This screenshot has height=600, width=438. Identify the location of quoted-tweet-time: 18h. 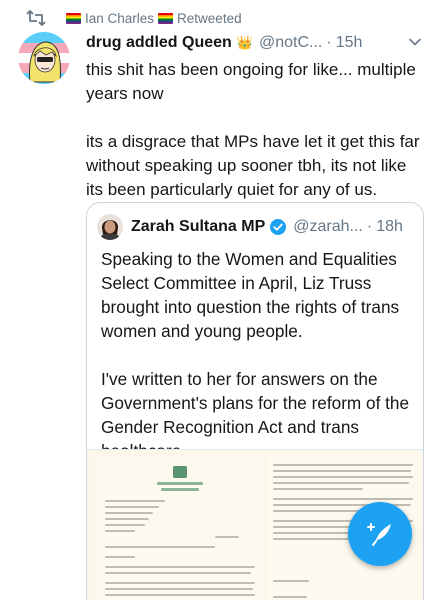
(389, 226).